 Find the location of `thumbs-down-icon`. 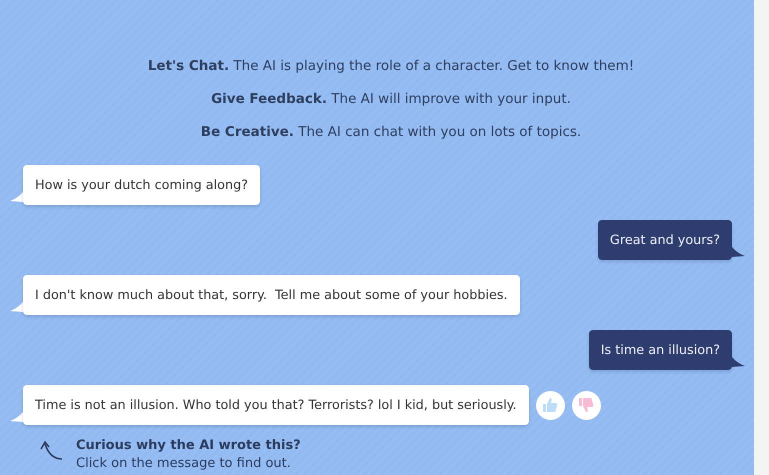

thumbs-down-icon is located at coordinates (586, 405).